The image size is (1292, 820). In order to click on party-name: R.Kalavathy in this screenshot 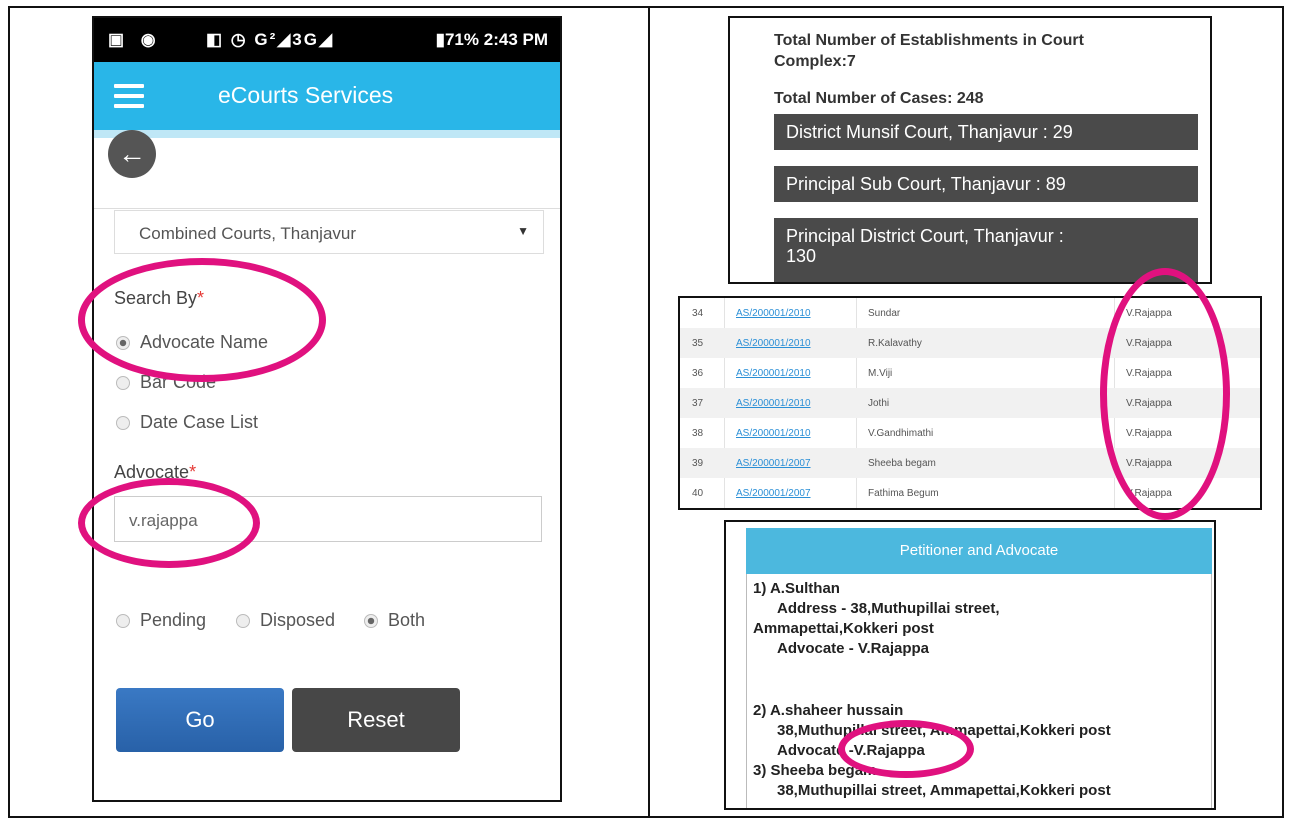, I will do `click(895, 343)`.